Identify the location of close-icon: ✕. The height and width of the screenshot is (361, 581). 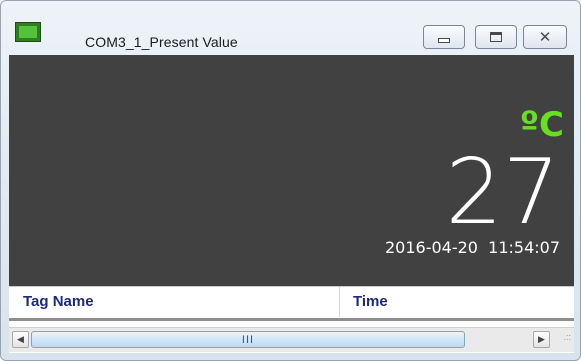
(545, 37).